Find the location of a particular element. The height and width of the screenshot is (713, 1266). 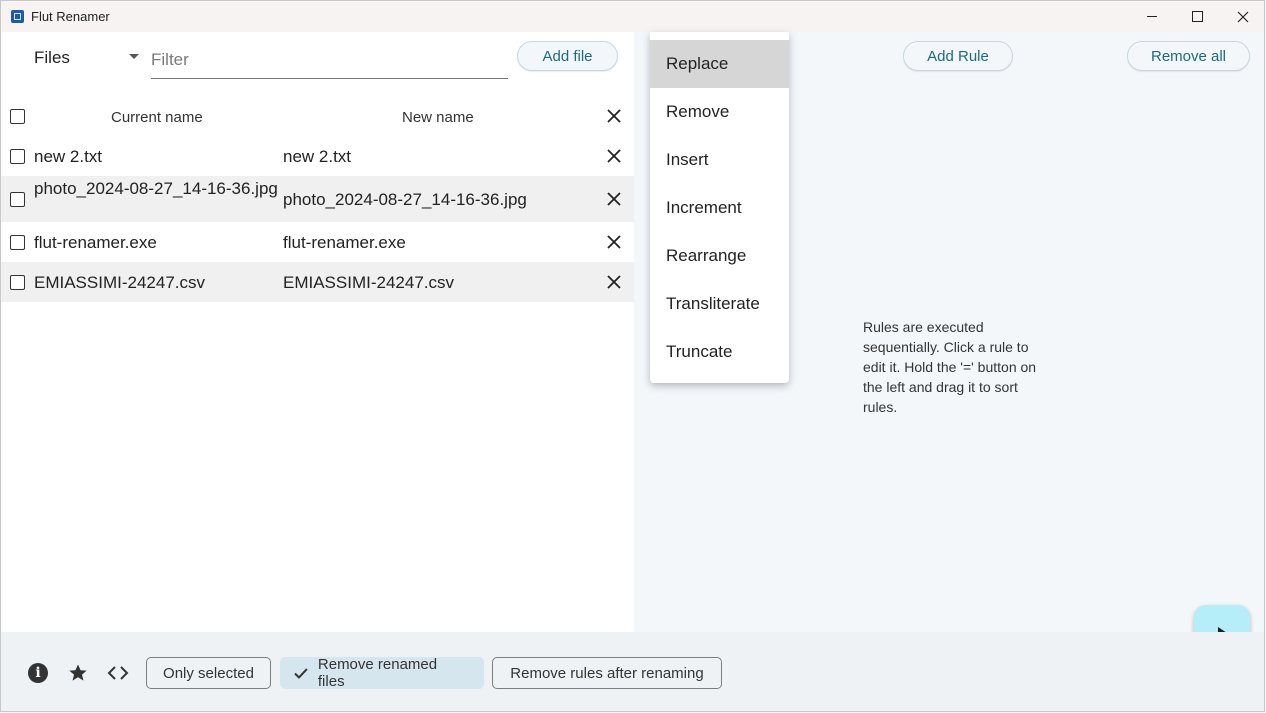

current-name-cell: EMIASSIMI-24247.csv is located at coordinates (120, 282).